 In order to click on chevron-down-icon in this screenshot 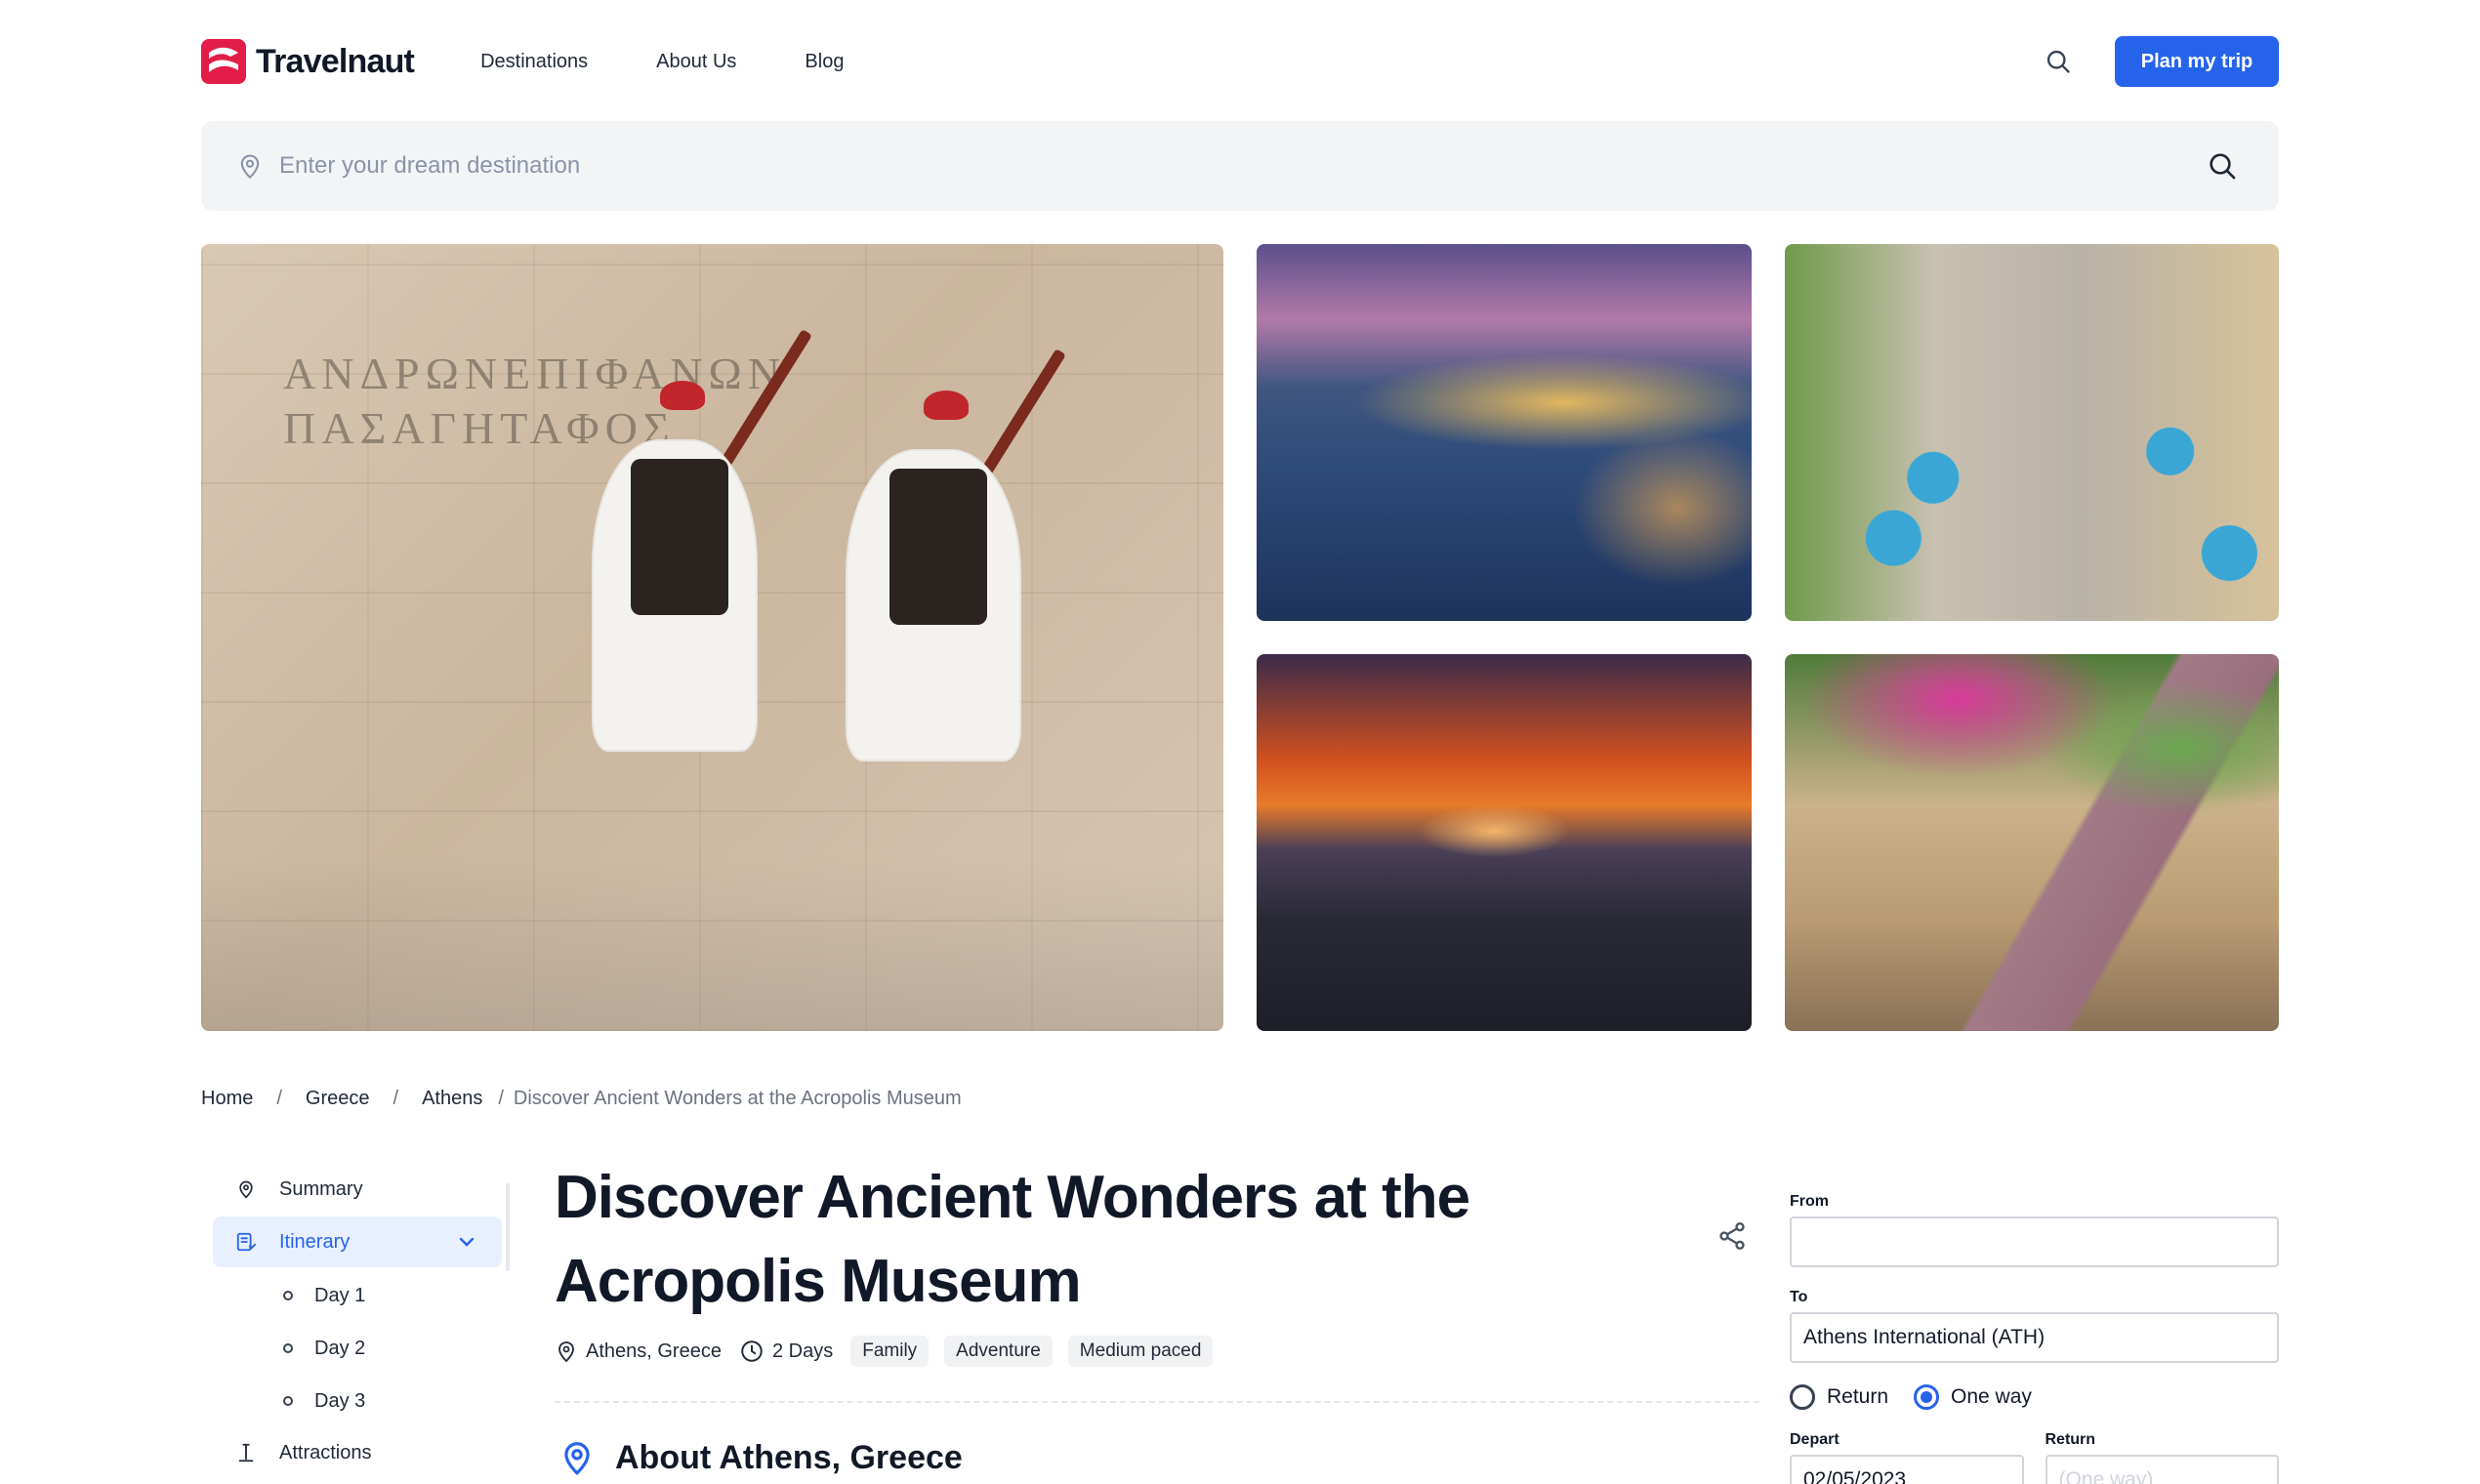, I will do `click(466, 1242)`.